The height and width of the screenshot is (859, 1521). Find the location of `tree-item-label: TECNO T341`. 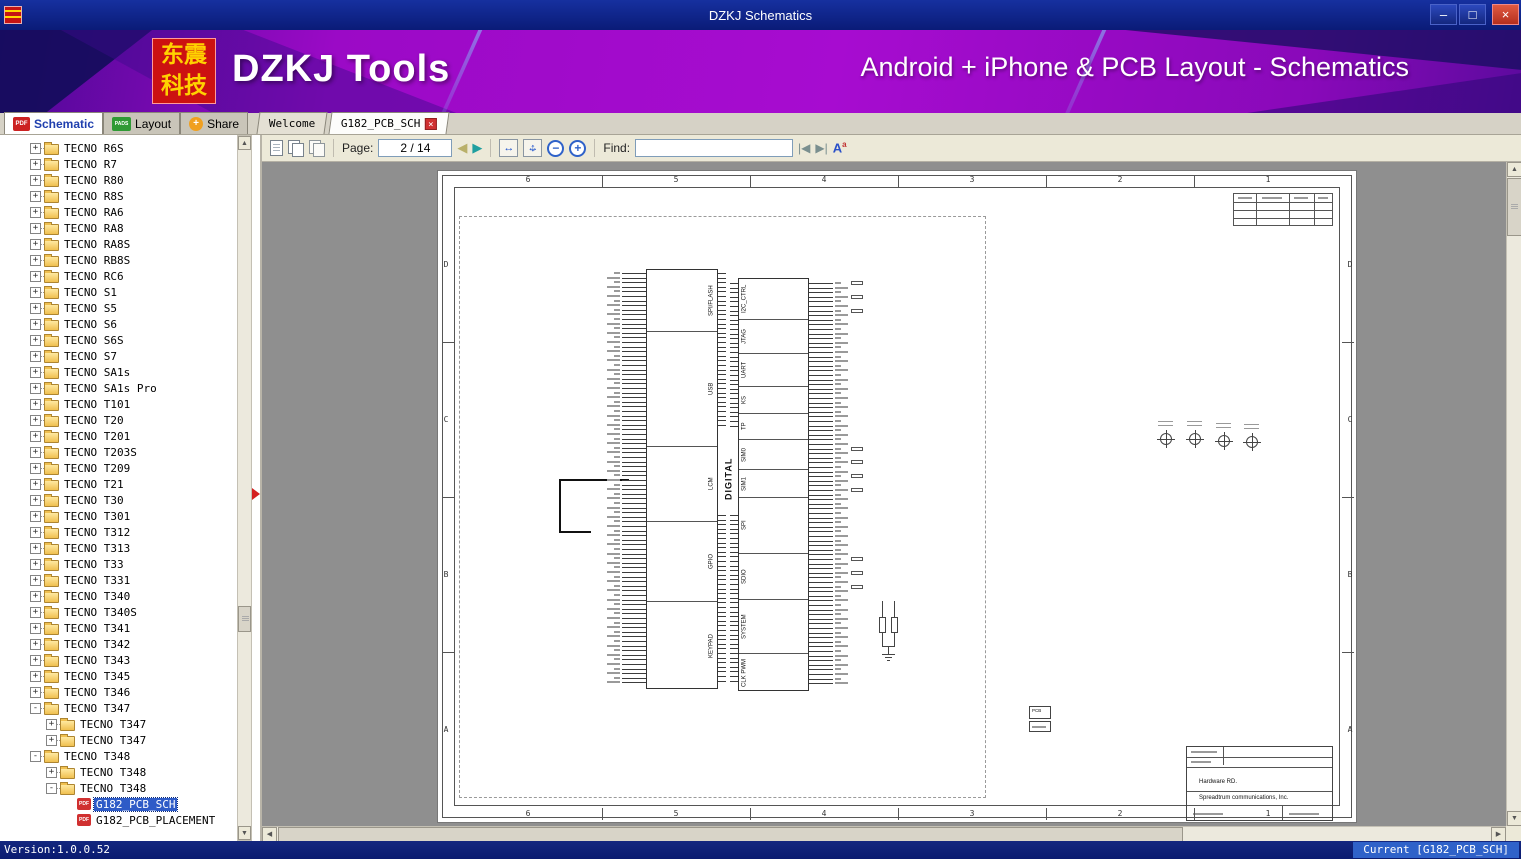

tree-item-label: TECNO T341 is located at coordinates (97, 628).